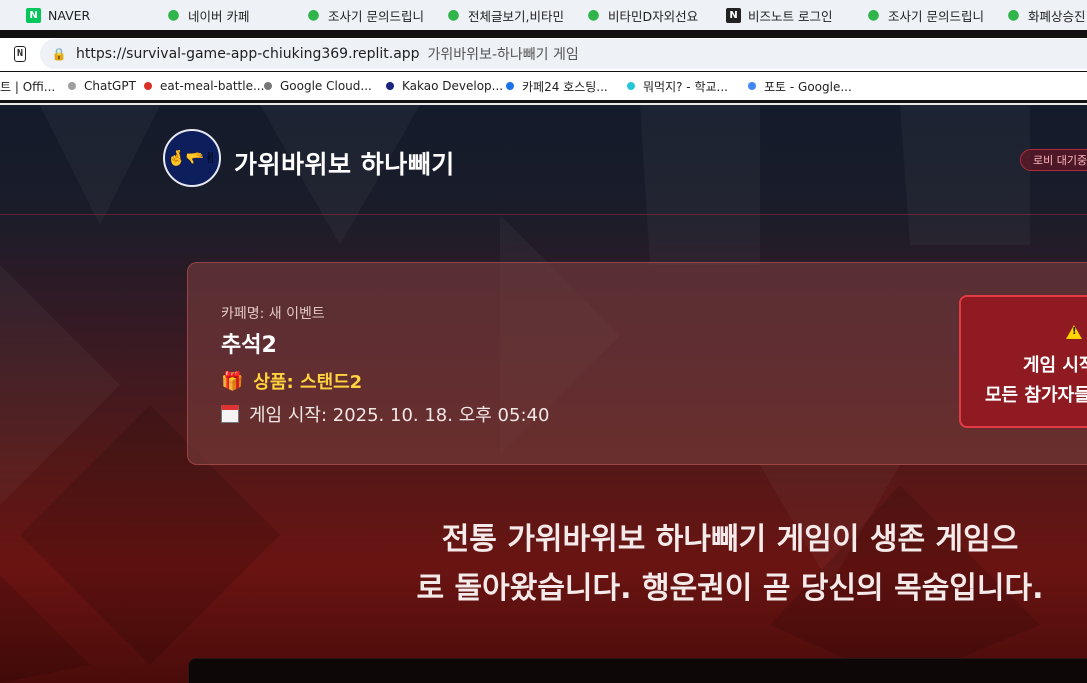 The image size is (1087, 683). Describe the element at coordinates (110, 86) in the screenshot. I see `bookmark-label: ChatGPT` at that location.